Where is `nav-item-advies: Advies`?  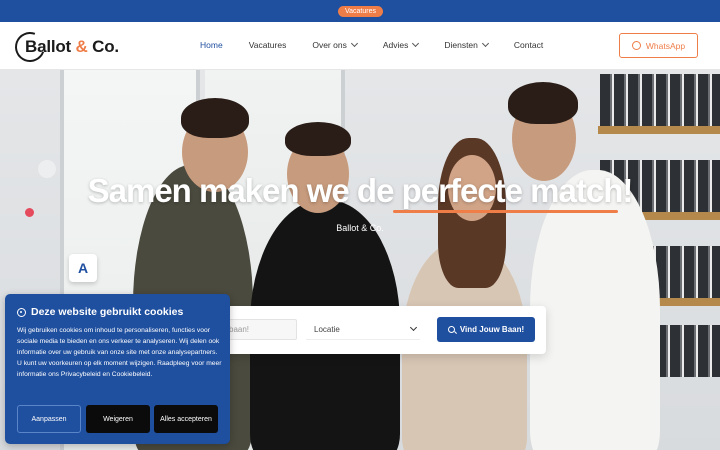
nav-item-advies: Advies is located at coordinates (401, 44).